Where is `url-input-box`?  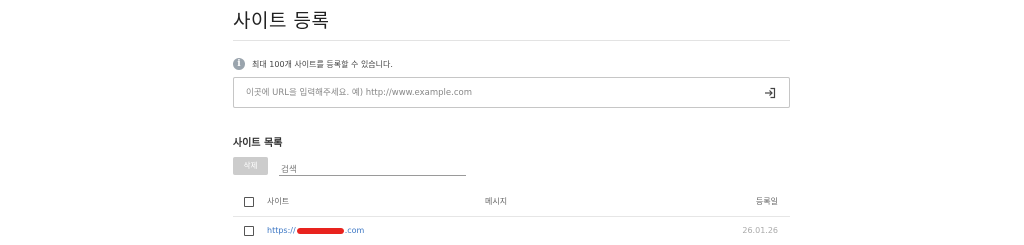 url-input-box is located at coordinates (511, 92).